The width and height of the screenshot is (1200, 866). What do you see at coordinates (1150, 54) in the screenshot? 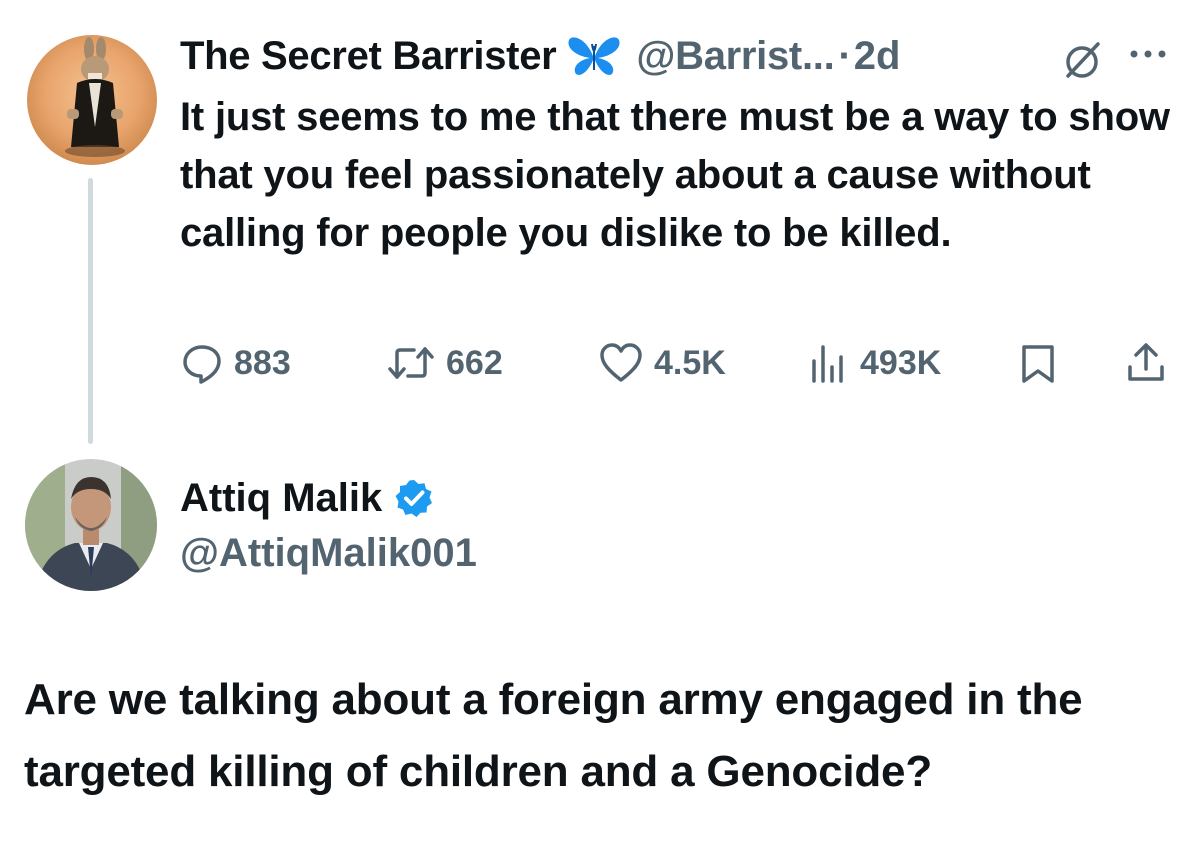
I see `more-options-icon` at bounding box center [1150, 54].